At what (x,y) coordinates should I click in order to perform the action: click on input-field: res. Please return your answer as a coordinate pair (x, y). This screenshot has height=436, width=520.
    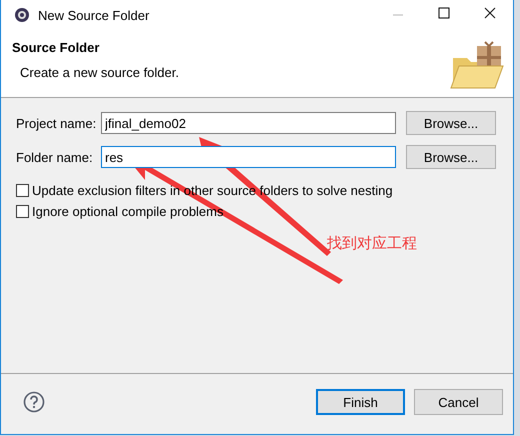
    Looking at the image, I should click on (248, 157).